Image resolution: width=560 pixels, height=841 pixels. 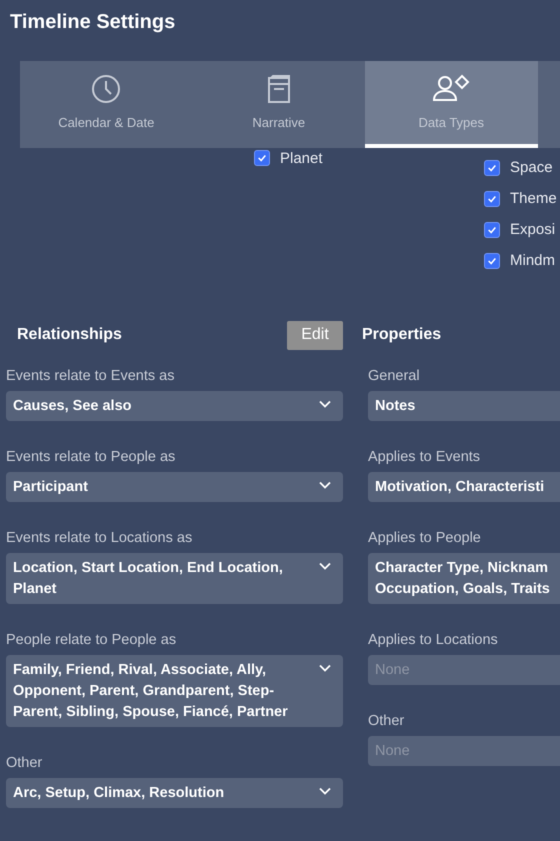 What do you see at coordinates (174, 406) in the screenshot?
I see `dropdown-field: Causes, See also` at bounding box center [174, 406].